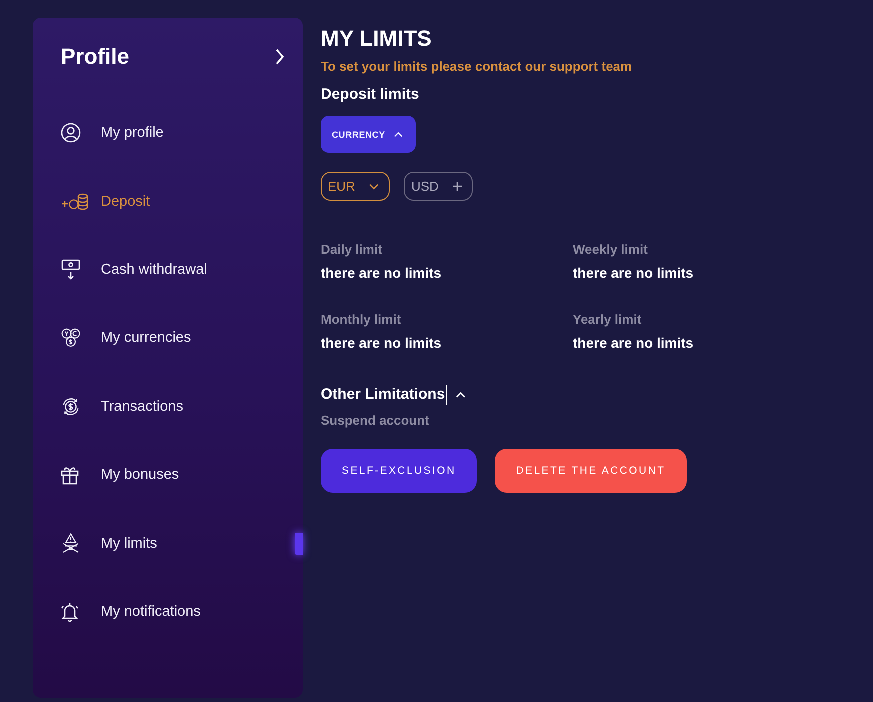 The height and width of the screenshot is (702, 873). Describe the element at coordinates (361, 320) in the screenshot. I see `limit-label: Monthly limit` at that location.